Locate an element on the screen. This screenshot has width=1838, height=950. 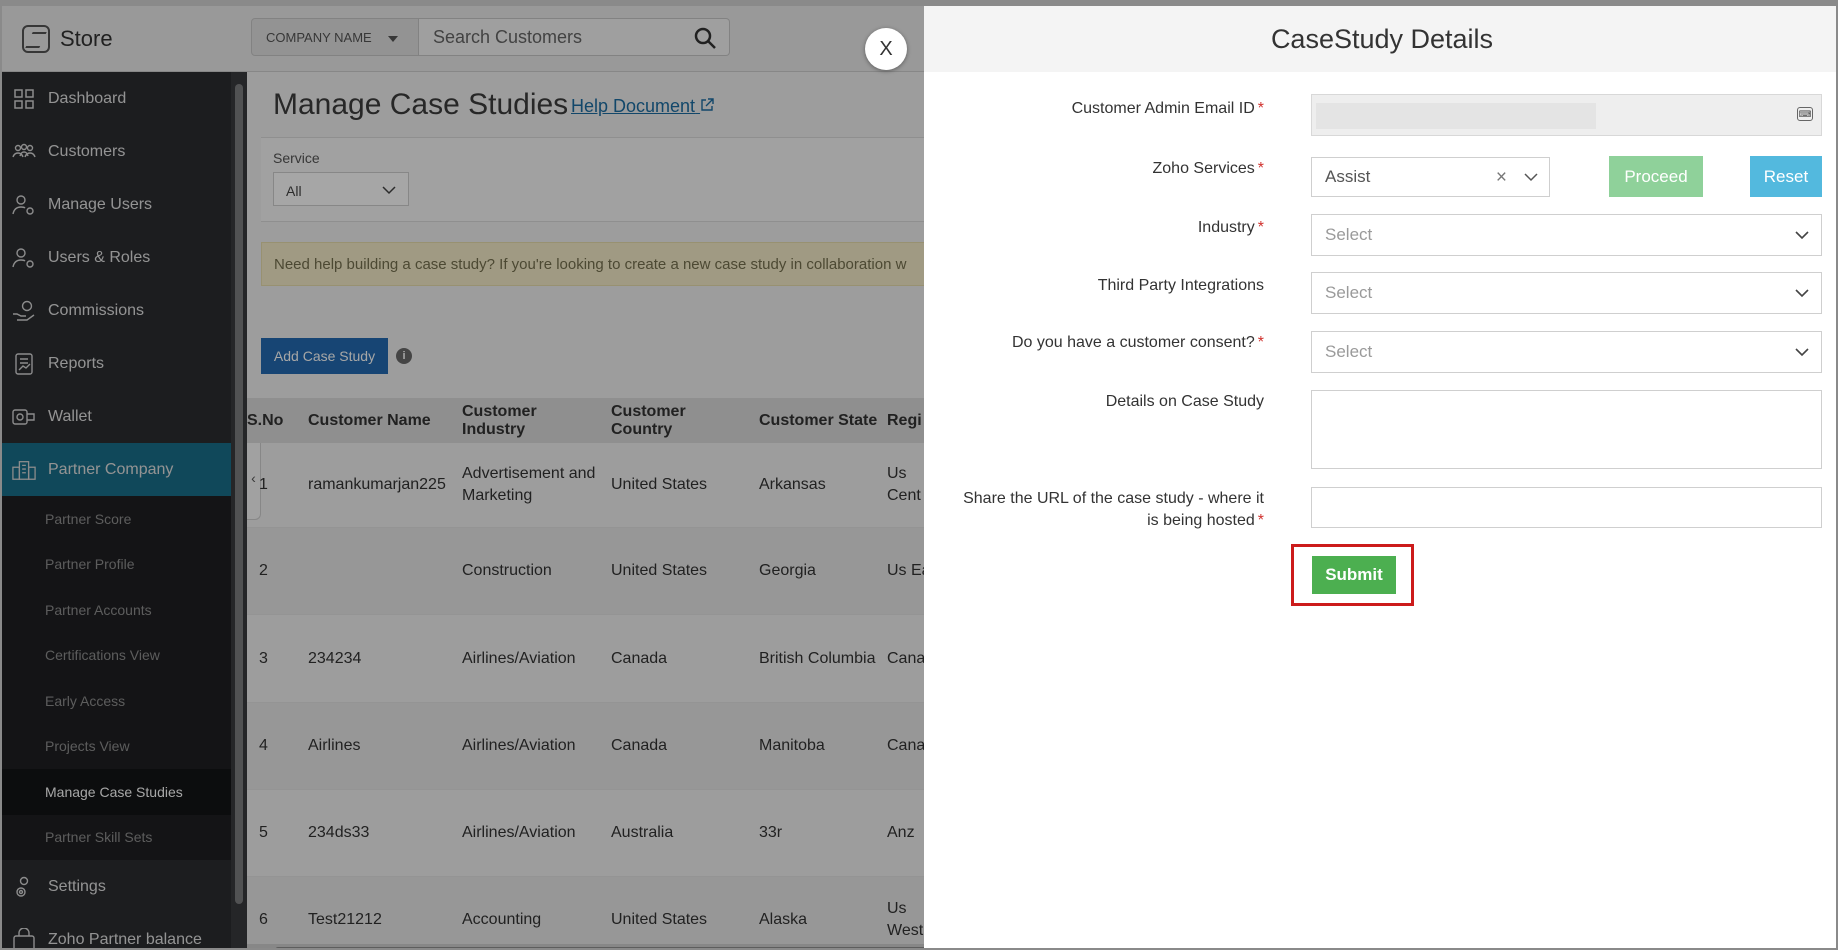
panel-title: CaseStudy Details is located at coordinates (1380, 39).